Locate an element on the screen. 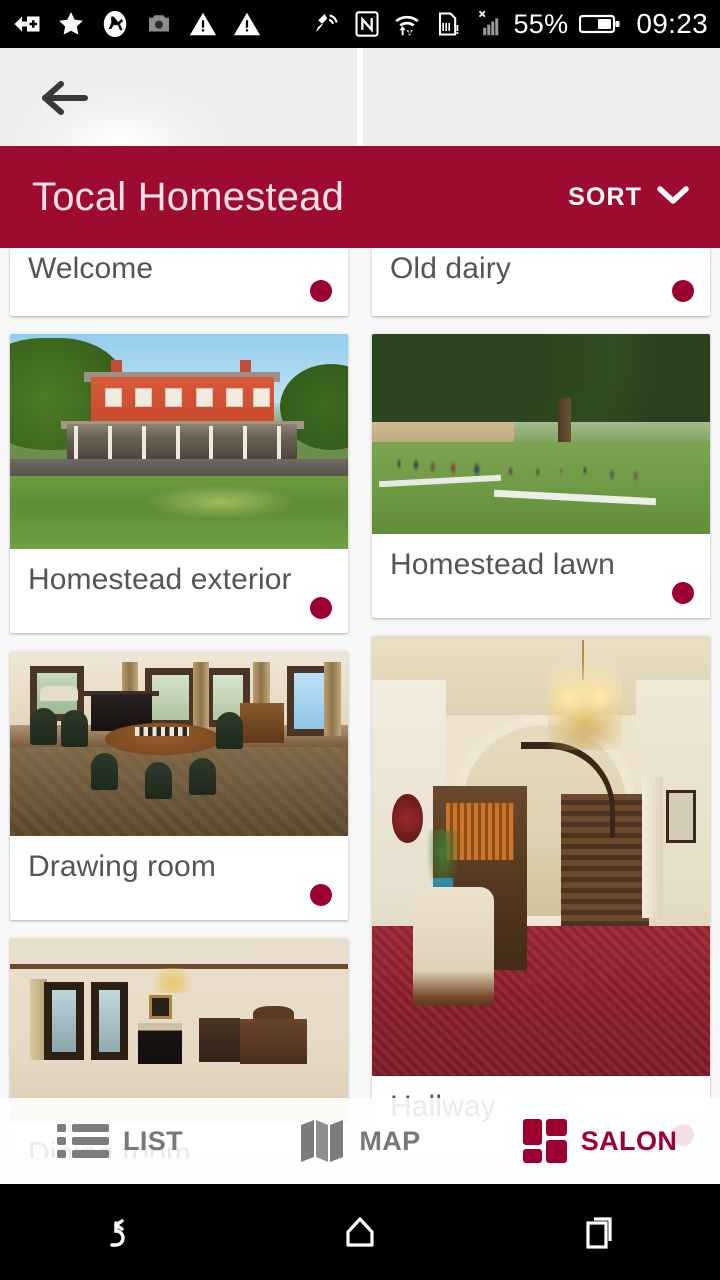 The width and height of the screenshot is (720, 1280). bottom-tab-bar: LIST MAP SALON is located at coordinates (360, 1141).